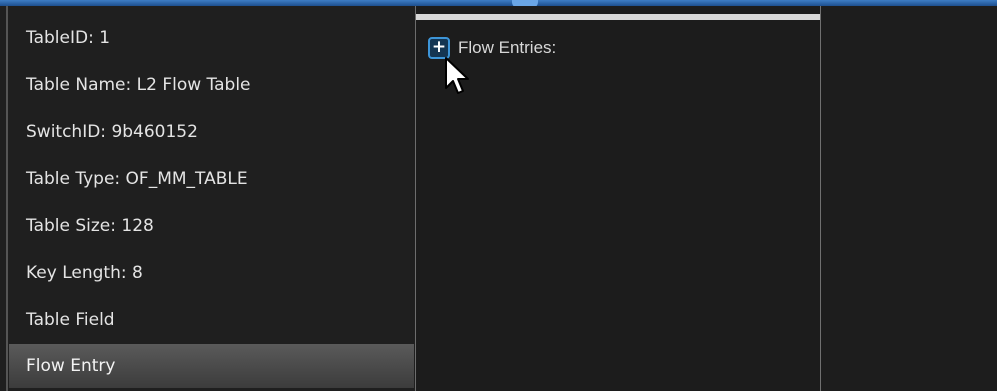  What do you see at coordinates (211, 85) in the screenshot?
I see `property-table-name: Table Name: L2 Flow Table` at bounding box center [211, 85].